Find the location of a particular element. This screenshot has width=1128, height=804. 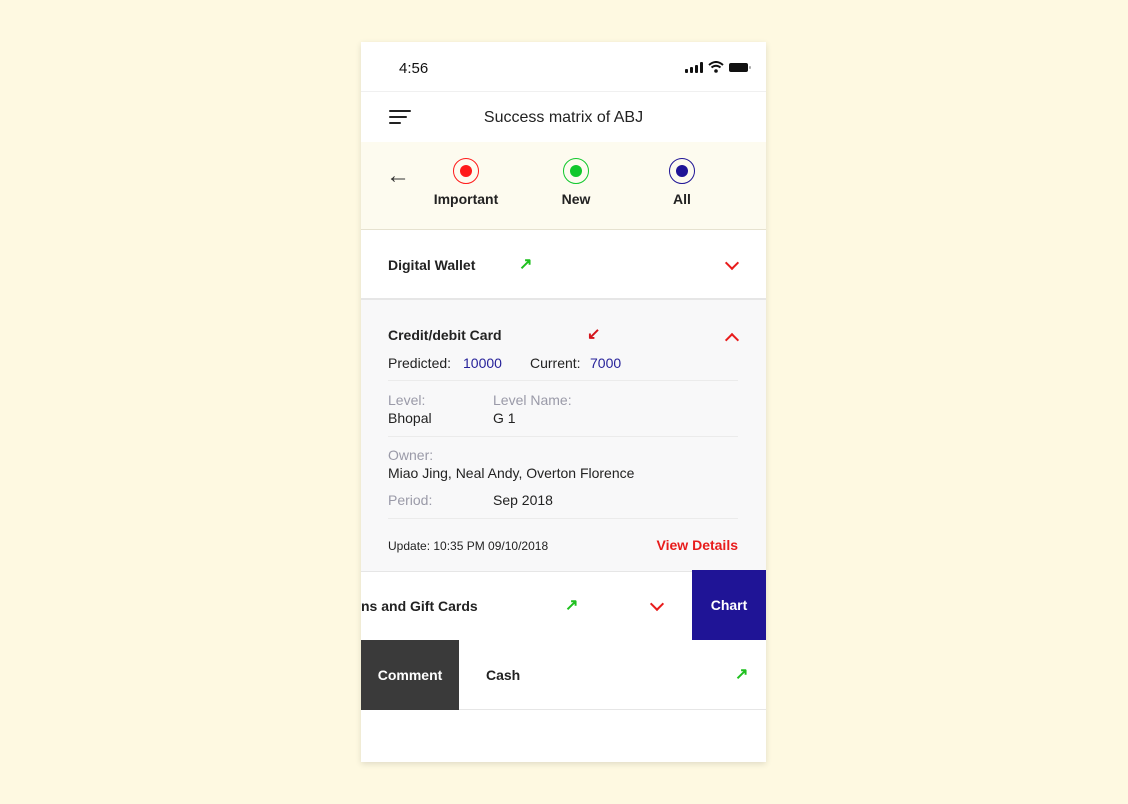

status-icons is located at coordinates (718, 67).